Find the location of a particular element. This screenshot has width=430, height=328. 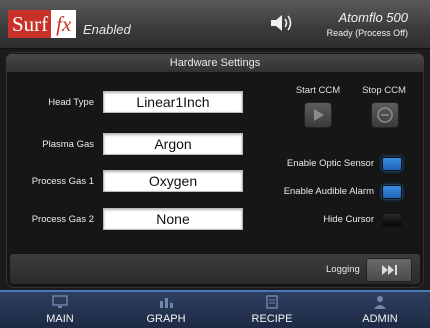

nav-graph-label: GRAPH is located at coordinates (166, 319).